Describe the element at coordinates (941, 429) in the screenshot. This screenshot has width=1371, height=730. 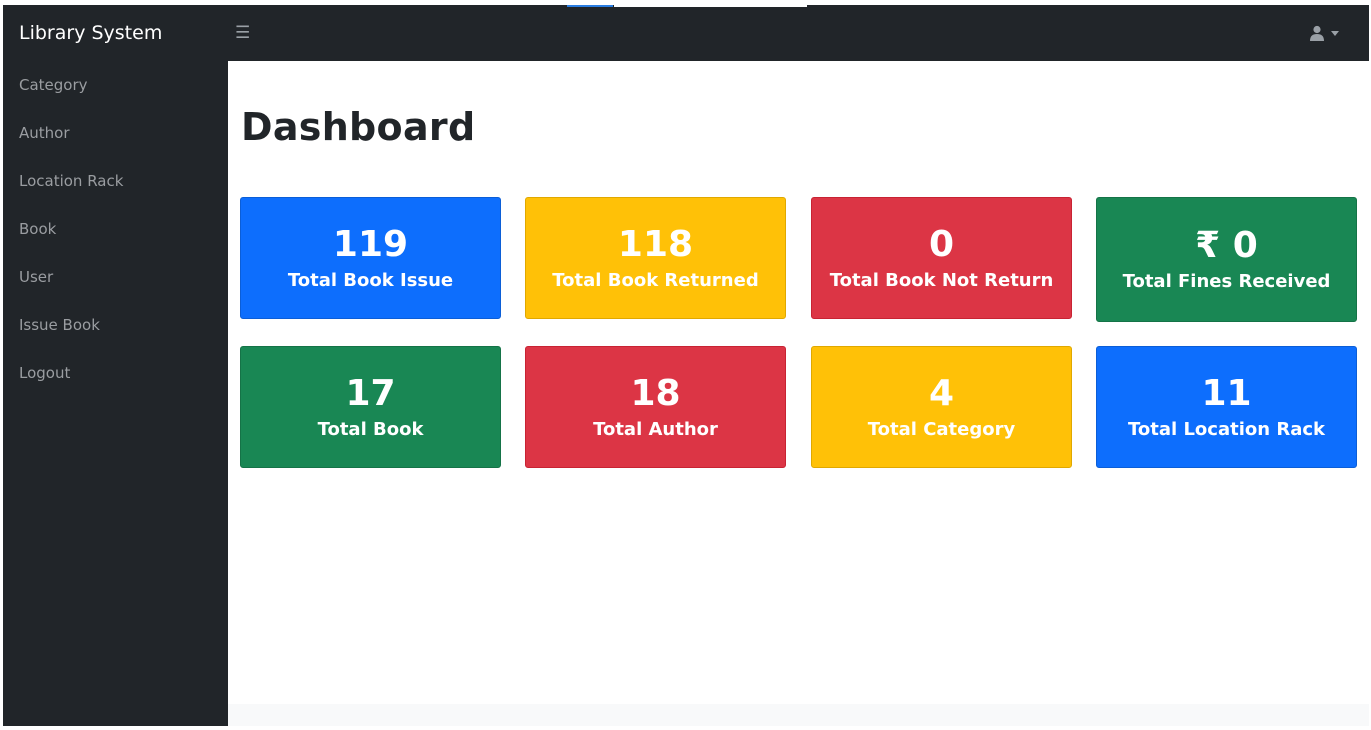
I see `card-label: Total Category` at that location.